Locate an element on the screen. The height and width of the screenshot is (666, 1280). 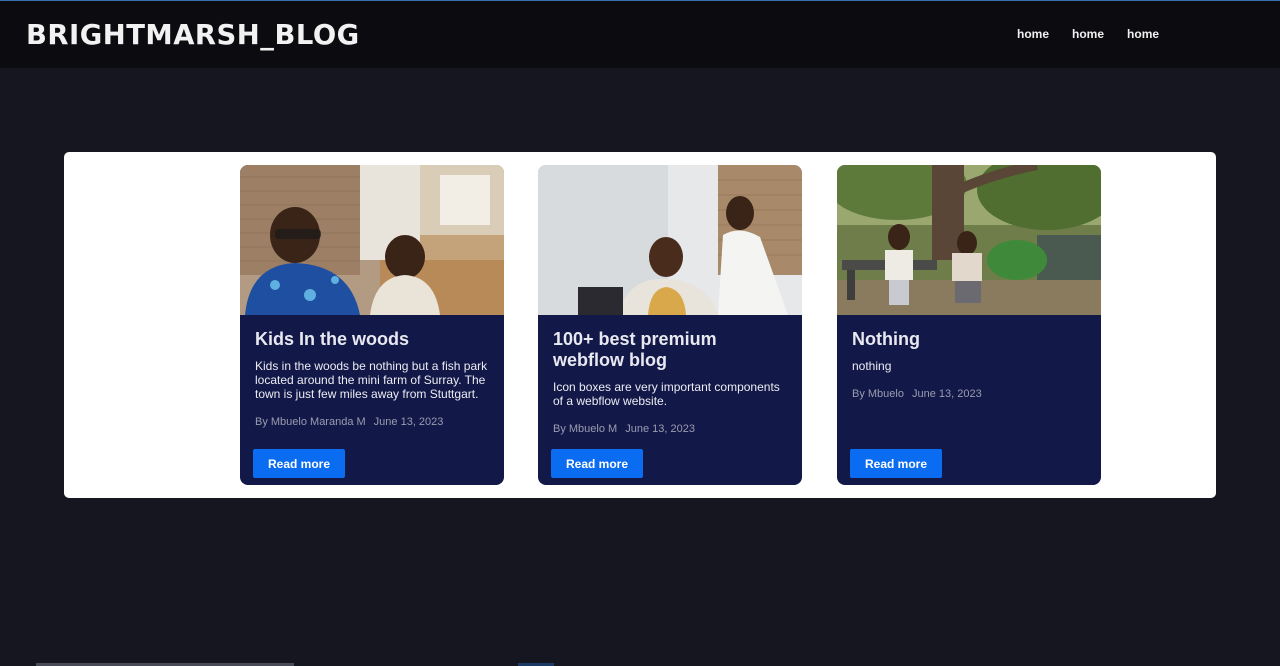
photo-people-indoors is located at coordinates (670, 240).